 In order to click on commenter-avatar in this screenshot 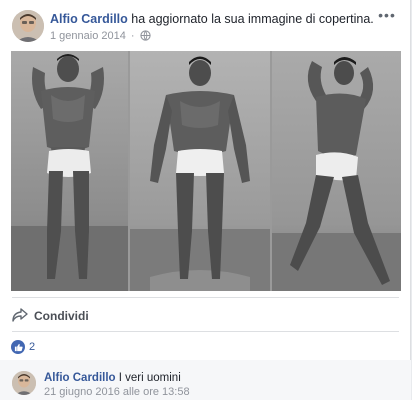, I will do `click(24, 383)`.